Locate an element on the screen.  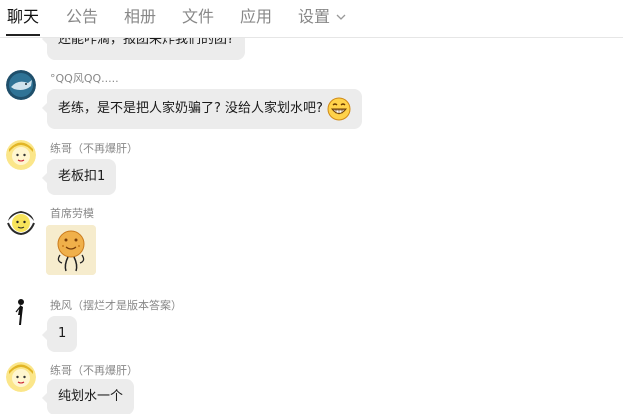
tab-files: 文件 is located at coordinates (198, 17).